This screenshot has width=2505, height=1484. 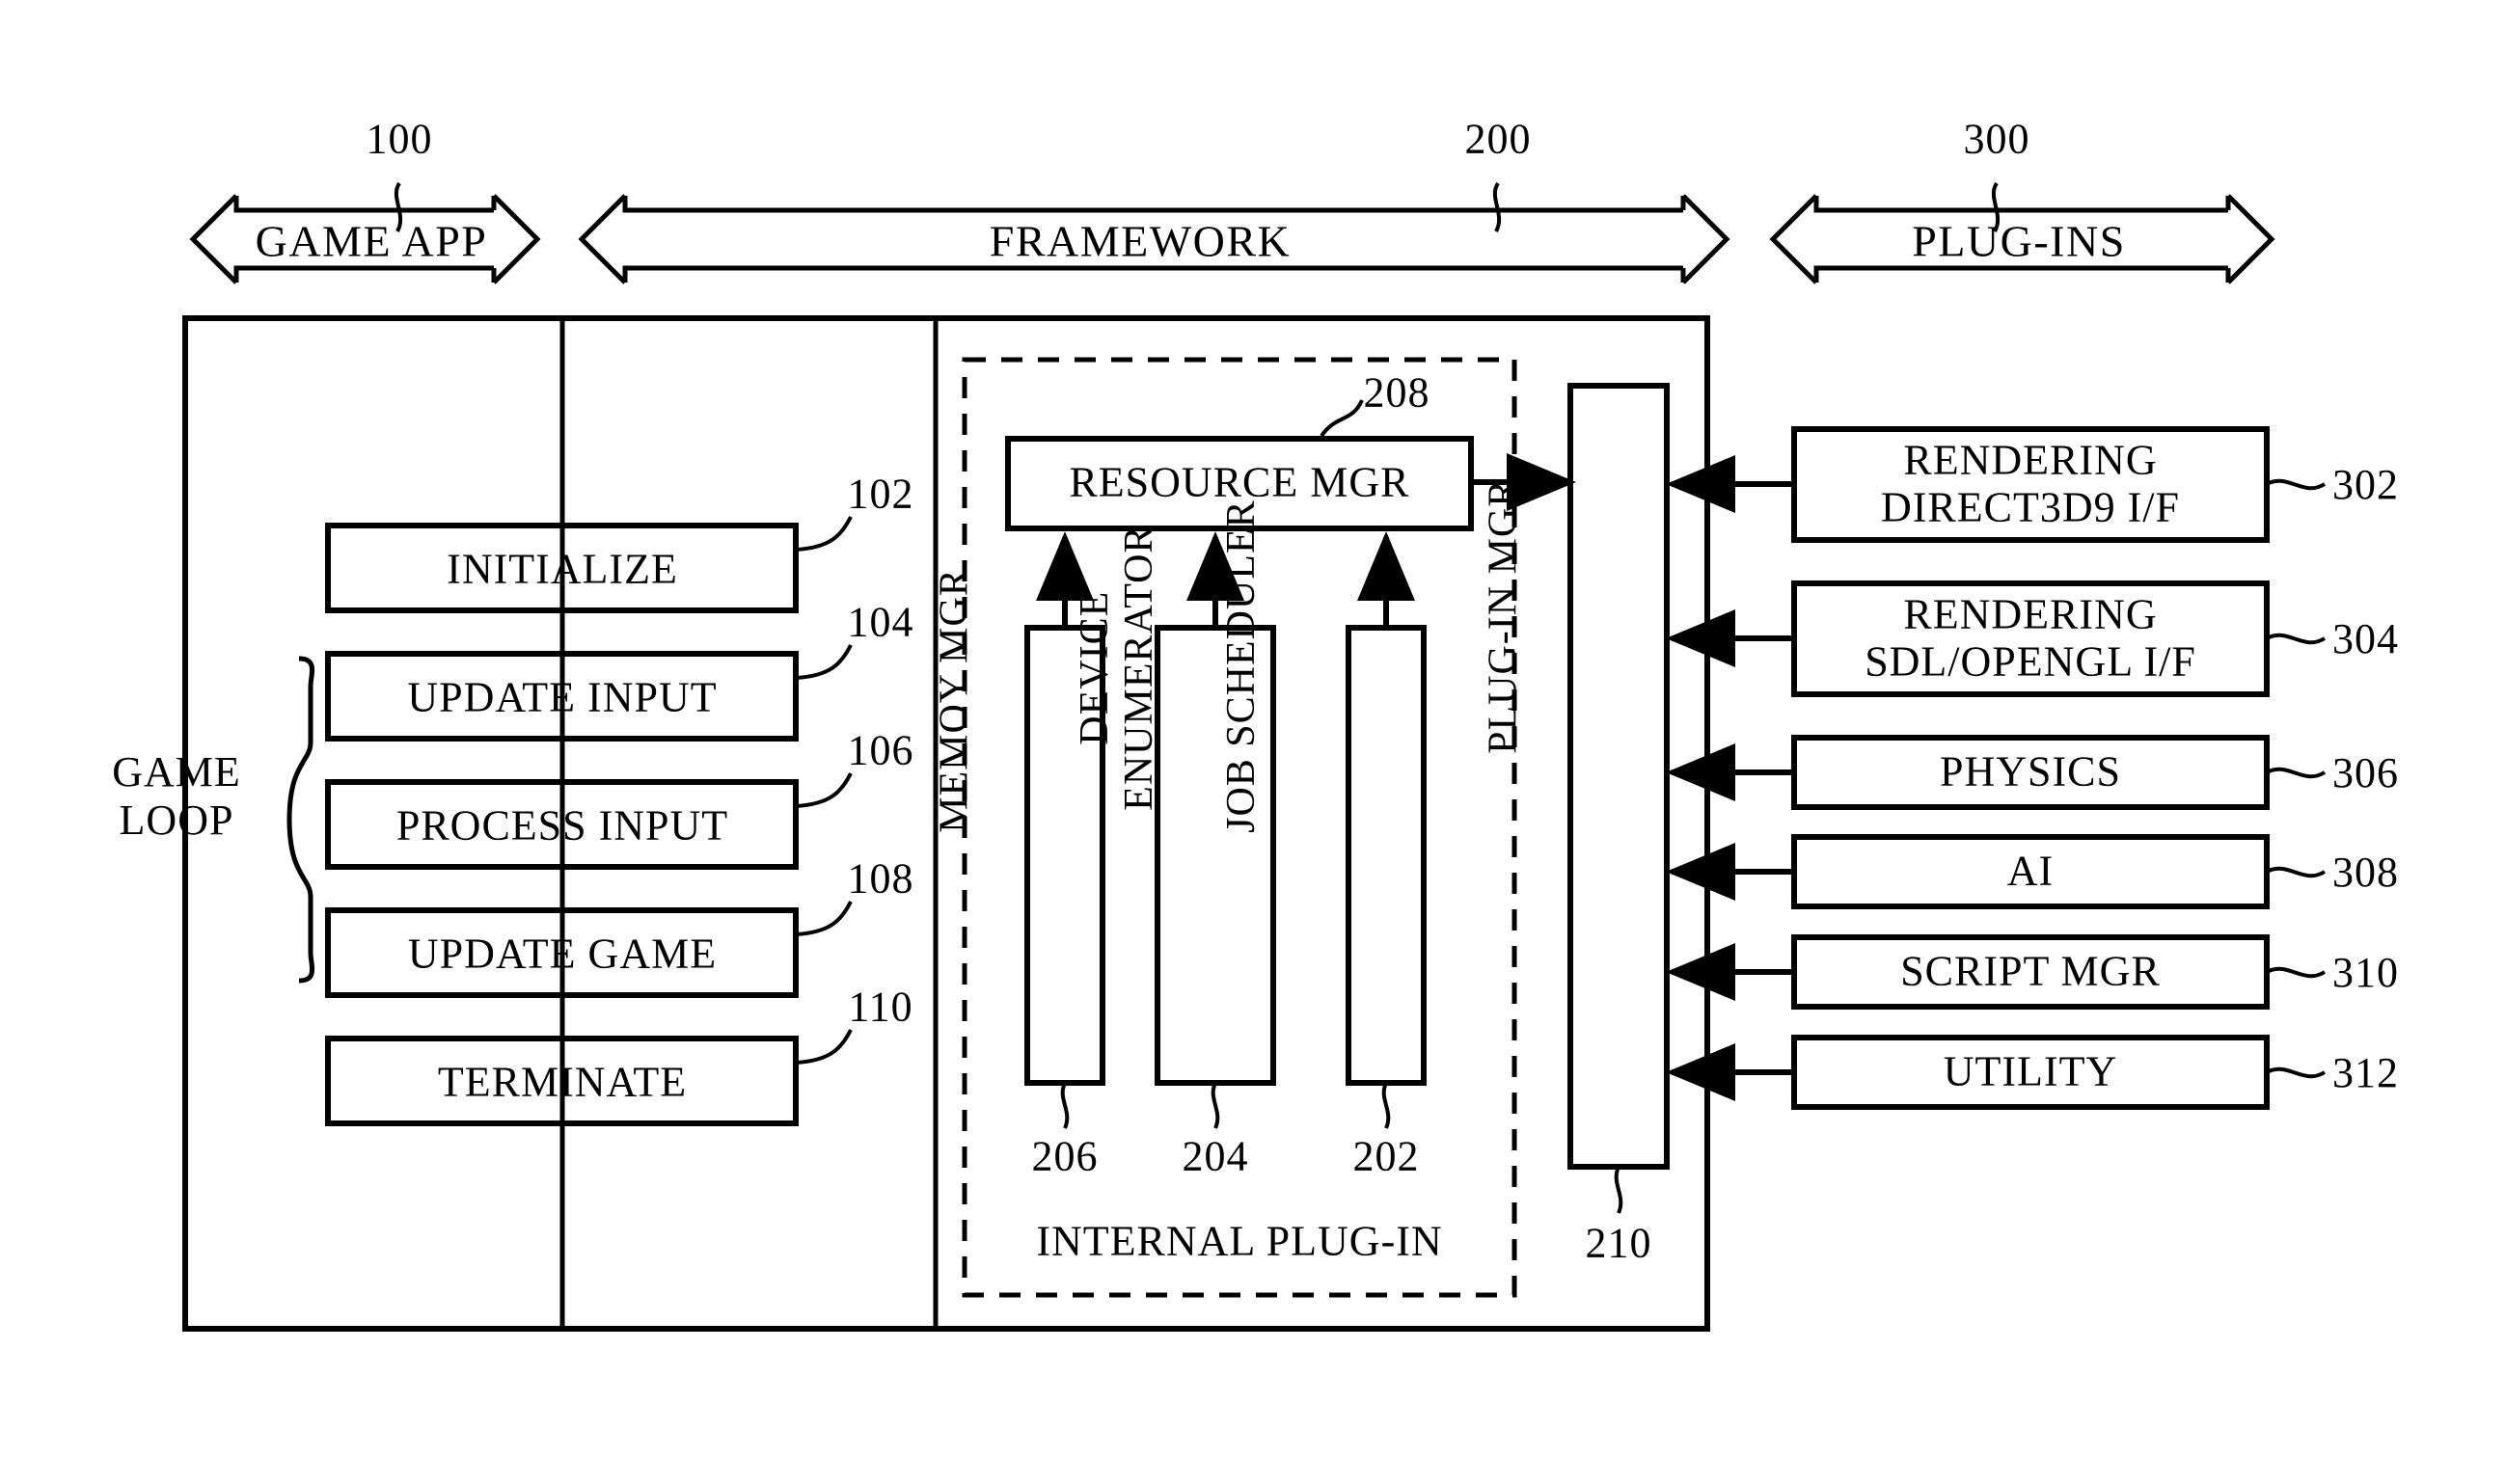 I want to click on label-physics: PHYSICS, so click(x=2031, y=771).